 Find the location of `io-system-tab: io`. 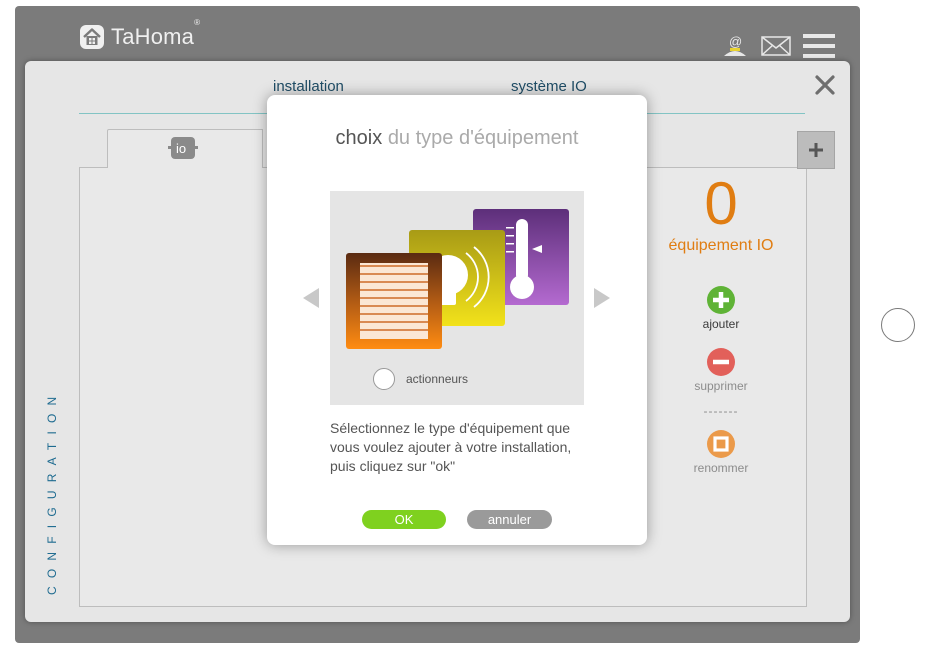

io-system-tab: io is located at coordinates (185, 148).